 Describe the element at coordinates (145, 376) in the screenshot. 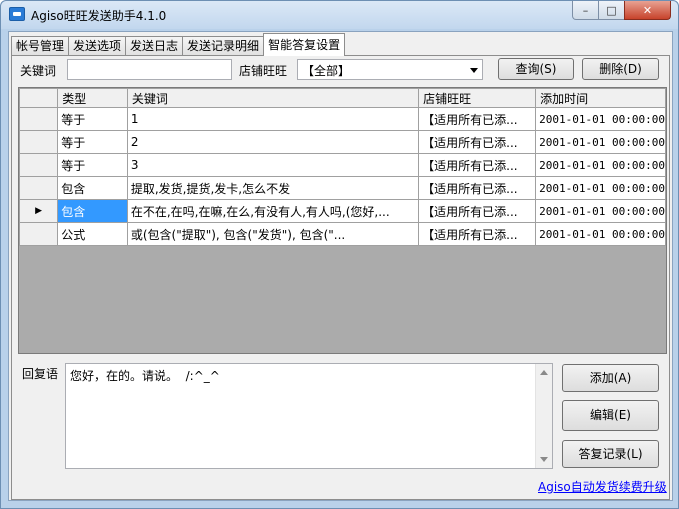

I see `reply-text: 您好，在的。请说。 /:^_^` at that location.